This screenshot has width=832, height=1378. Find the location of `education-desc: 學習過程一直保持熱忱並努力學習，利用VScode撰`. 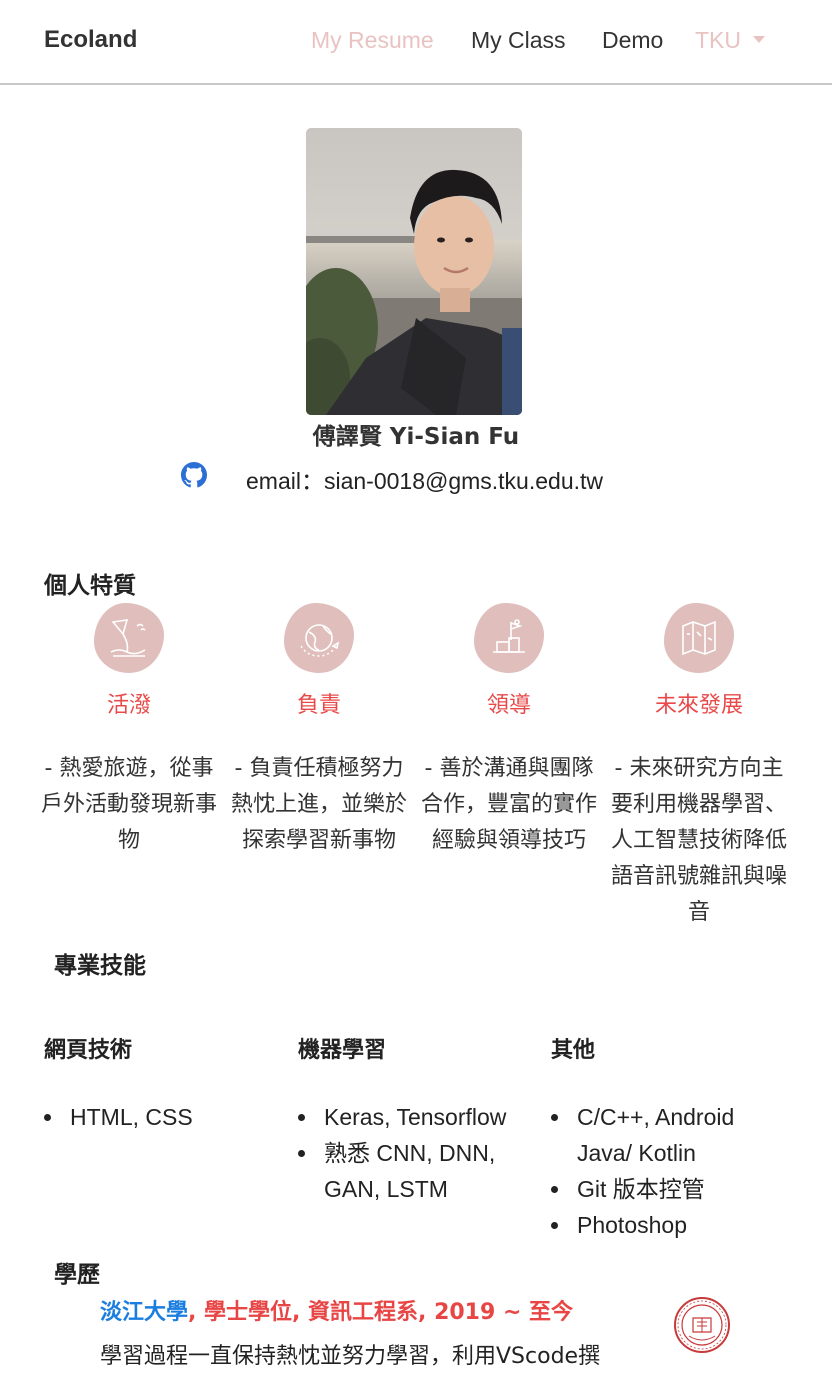

education-desc: 學習過程一直保持熱忱並努力學習，利用VScode撰 is located at coordinates (350, 1356).